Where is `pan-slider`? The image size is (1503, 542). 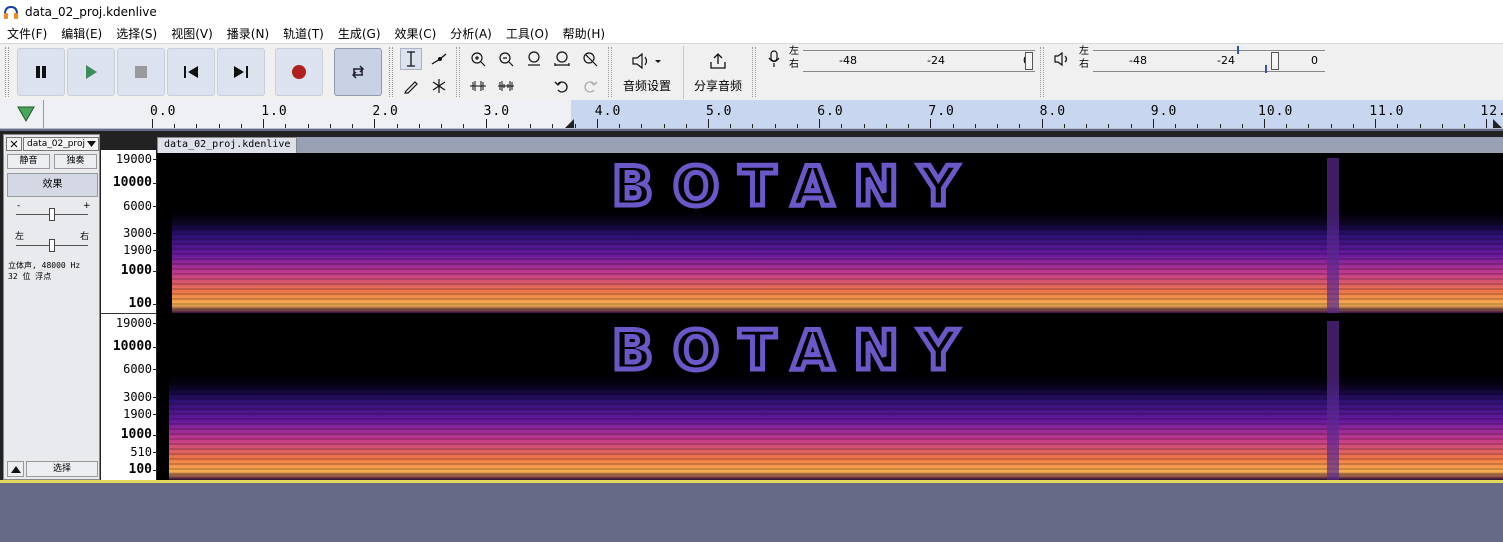 pan-slider is located at coordinates (52, 245).